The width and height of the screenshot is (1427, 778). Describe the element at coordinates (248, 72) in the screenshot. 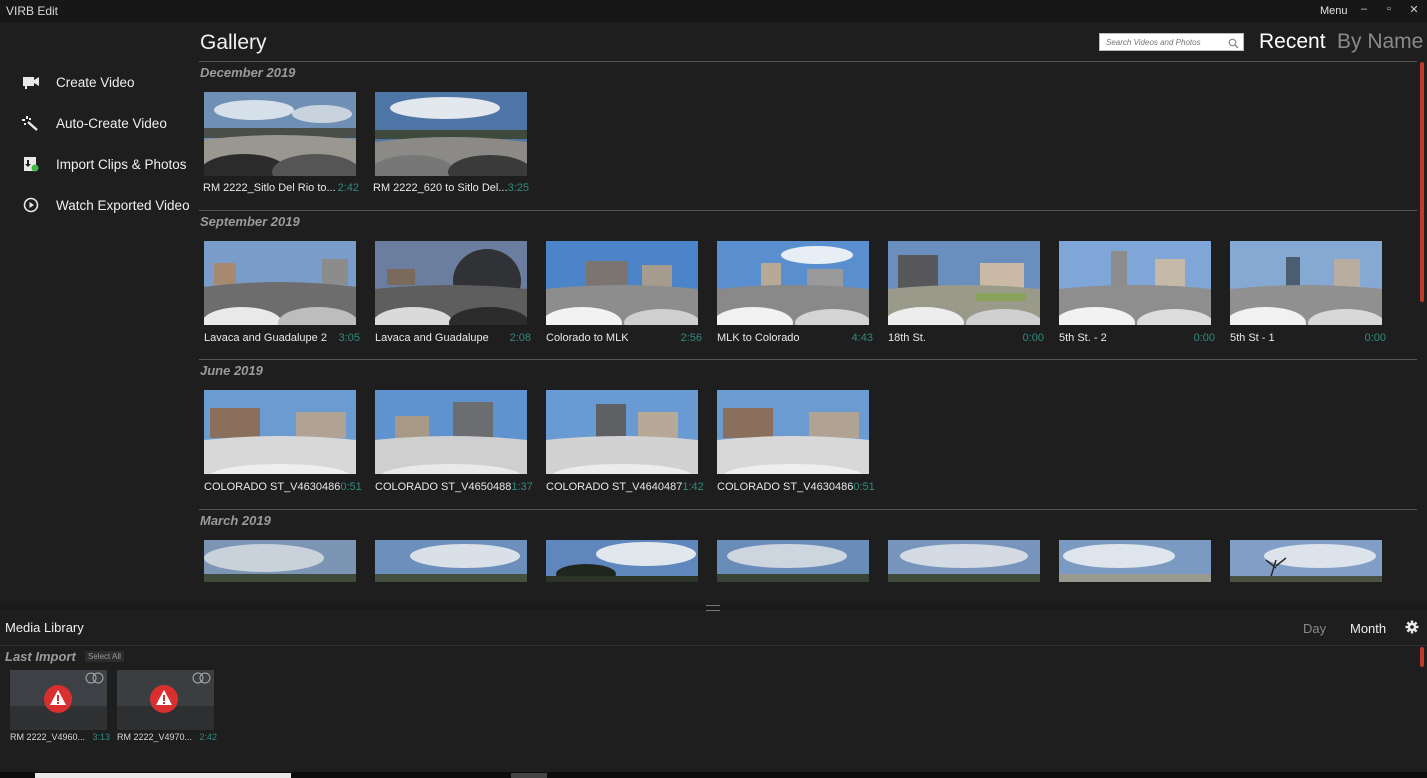

I see `month-heading: December 2019` at that location.